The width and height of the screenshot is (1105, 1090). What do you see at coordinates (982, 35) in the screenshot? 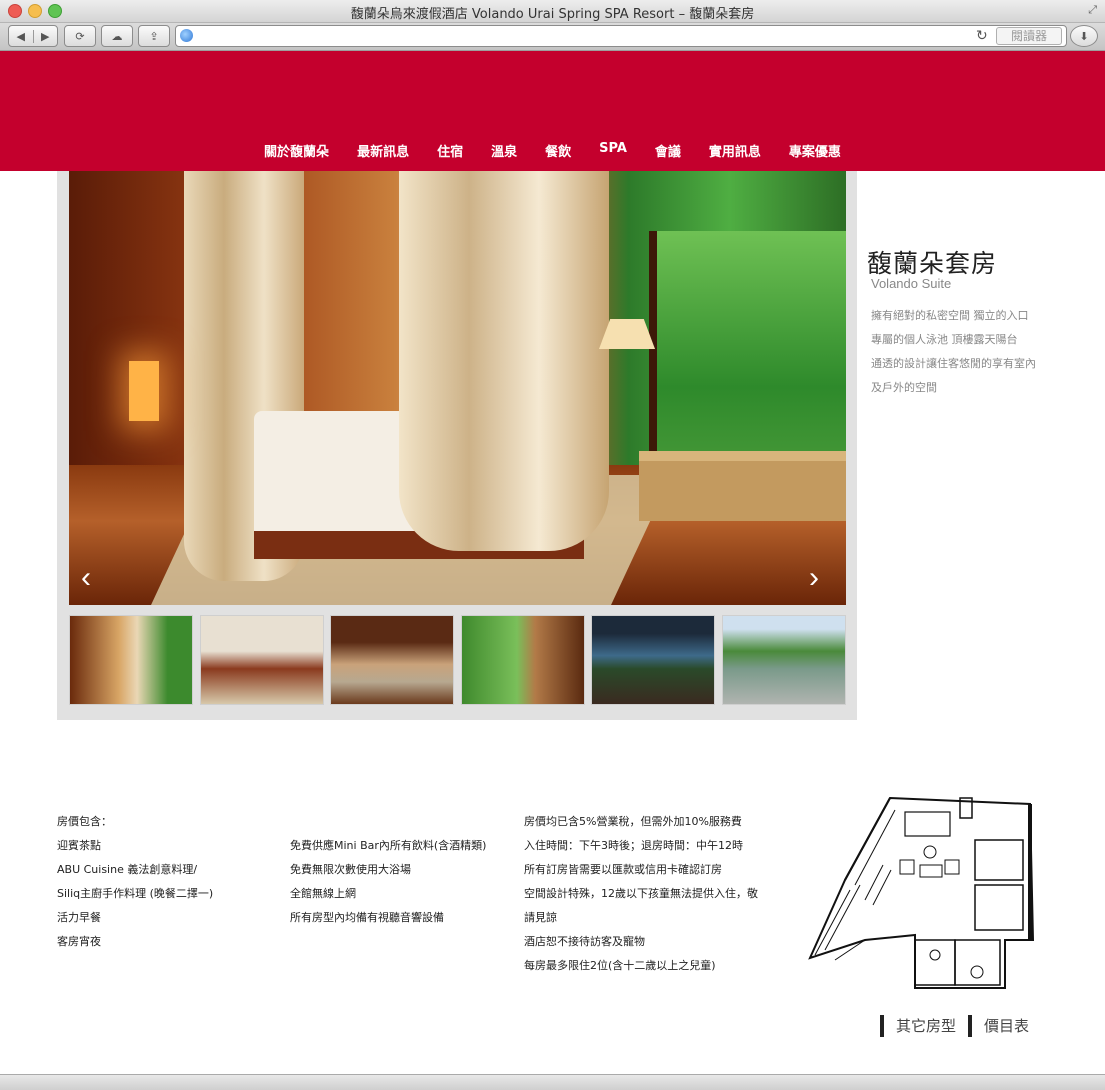
I see `reload-icon: ↻` at bounding box center [982, 35].